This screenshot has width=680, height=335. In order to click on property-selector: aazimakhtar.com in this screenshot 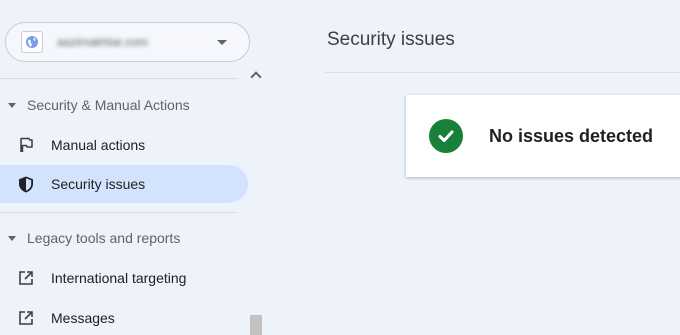, I will do `click(127, 42)`.